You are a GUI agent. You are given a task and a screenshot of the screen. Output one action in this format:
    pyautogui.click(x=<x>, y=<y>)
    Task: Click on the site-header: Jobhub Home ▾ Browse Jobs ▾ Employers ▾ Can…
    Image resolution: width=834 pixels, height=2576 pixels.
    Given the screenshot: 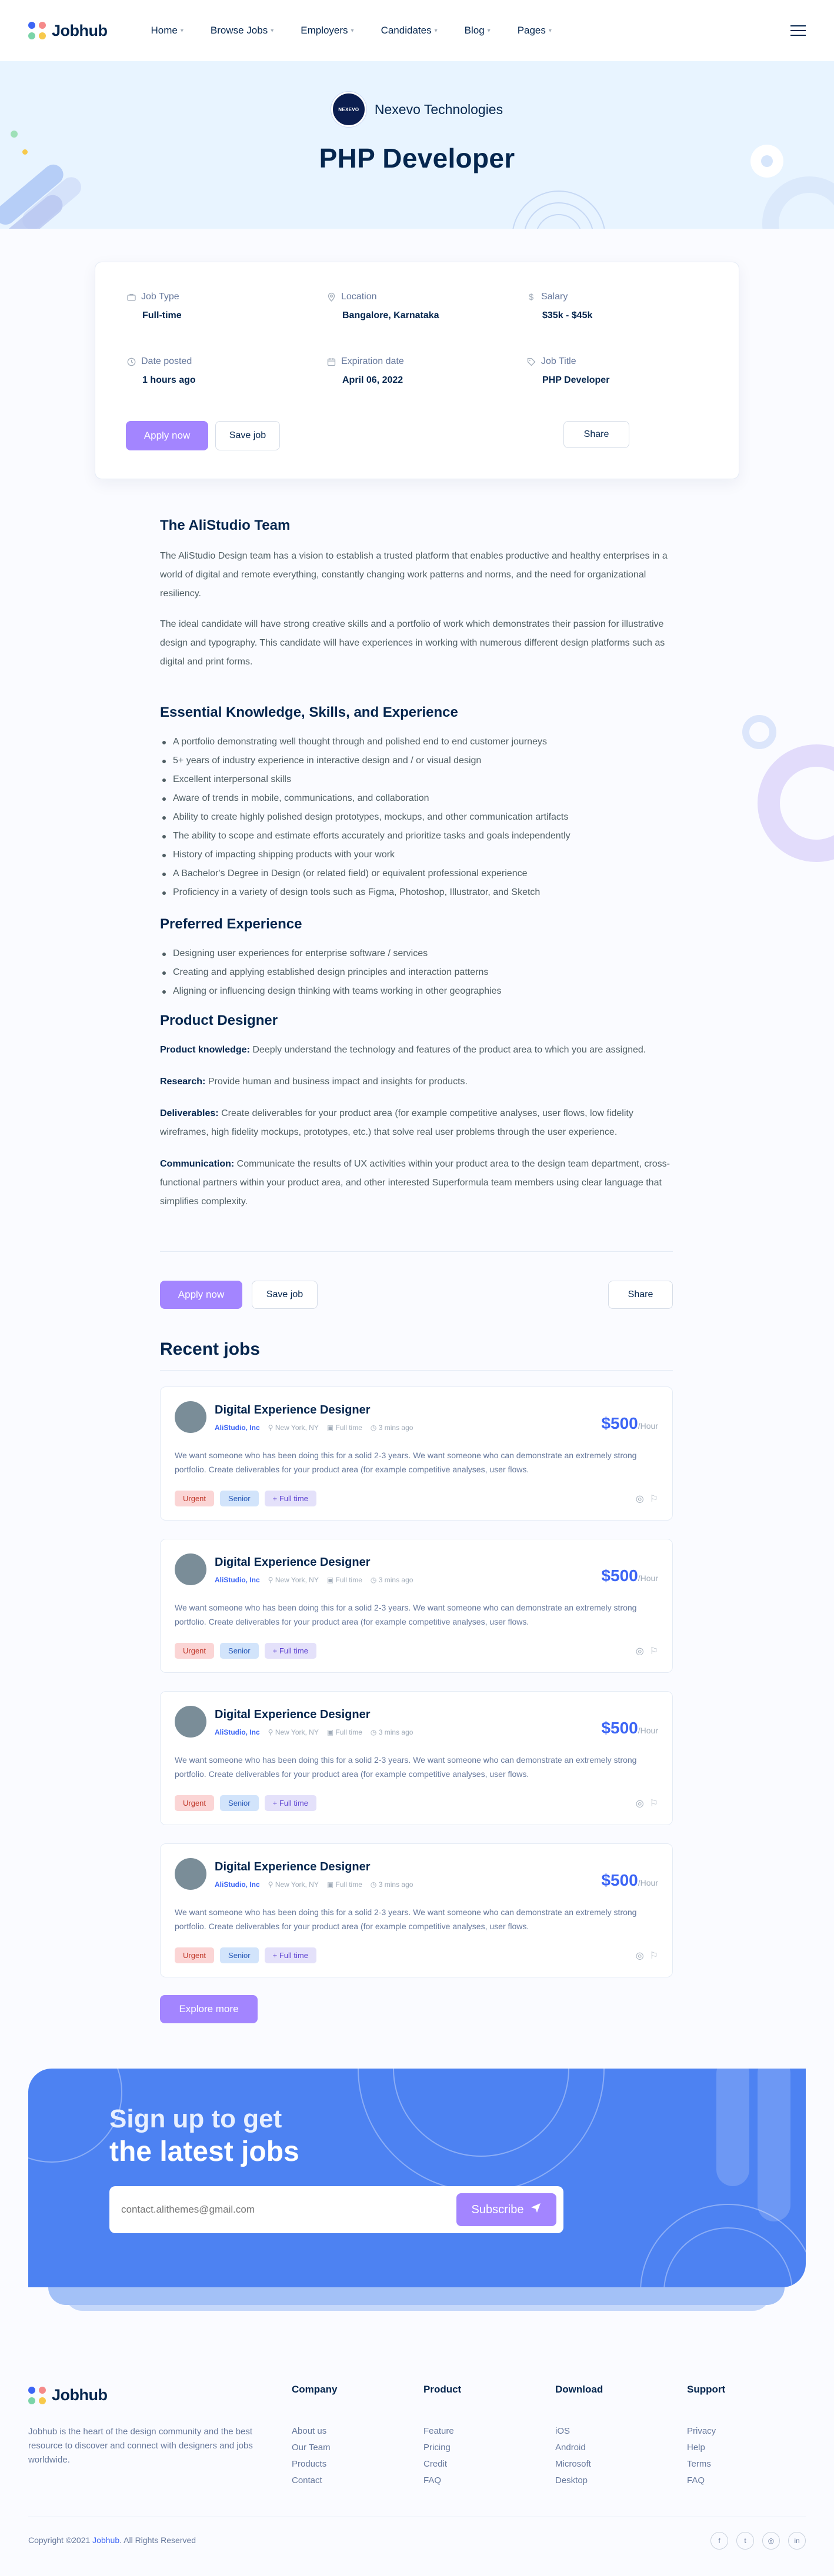 What is the action you would take?
    pyautogui.click(x=417, y=30)
    